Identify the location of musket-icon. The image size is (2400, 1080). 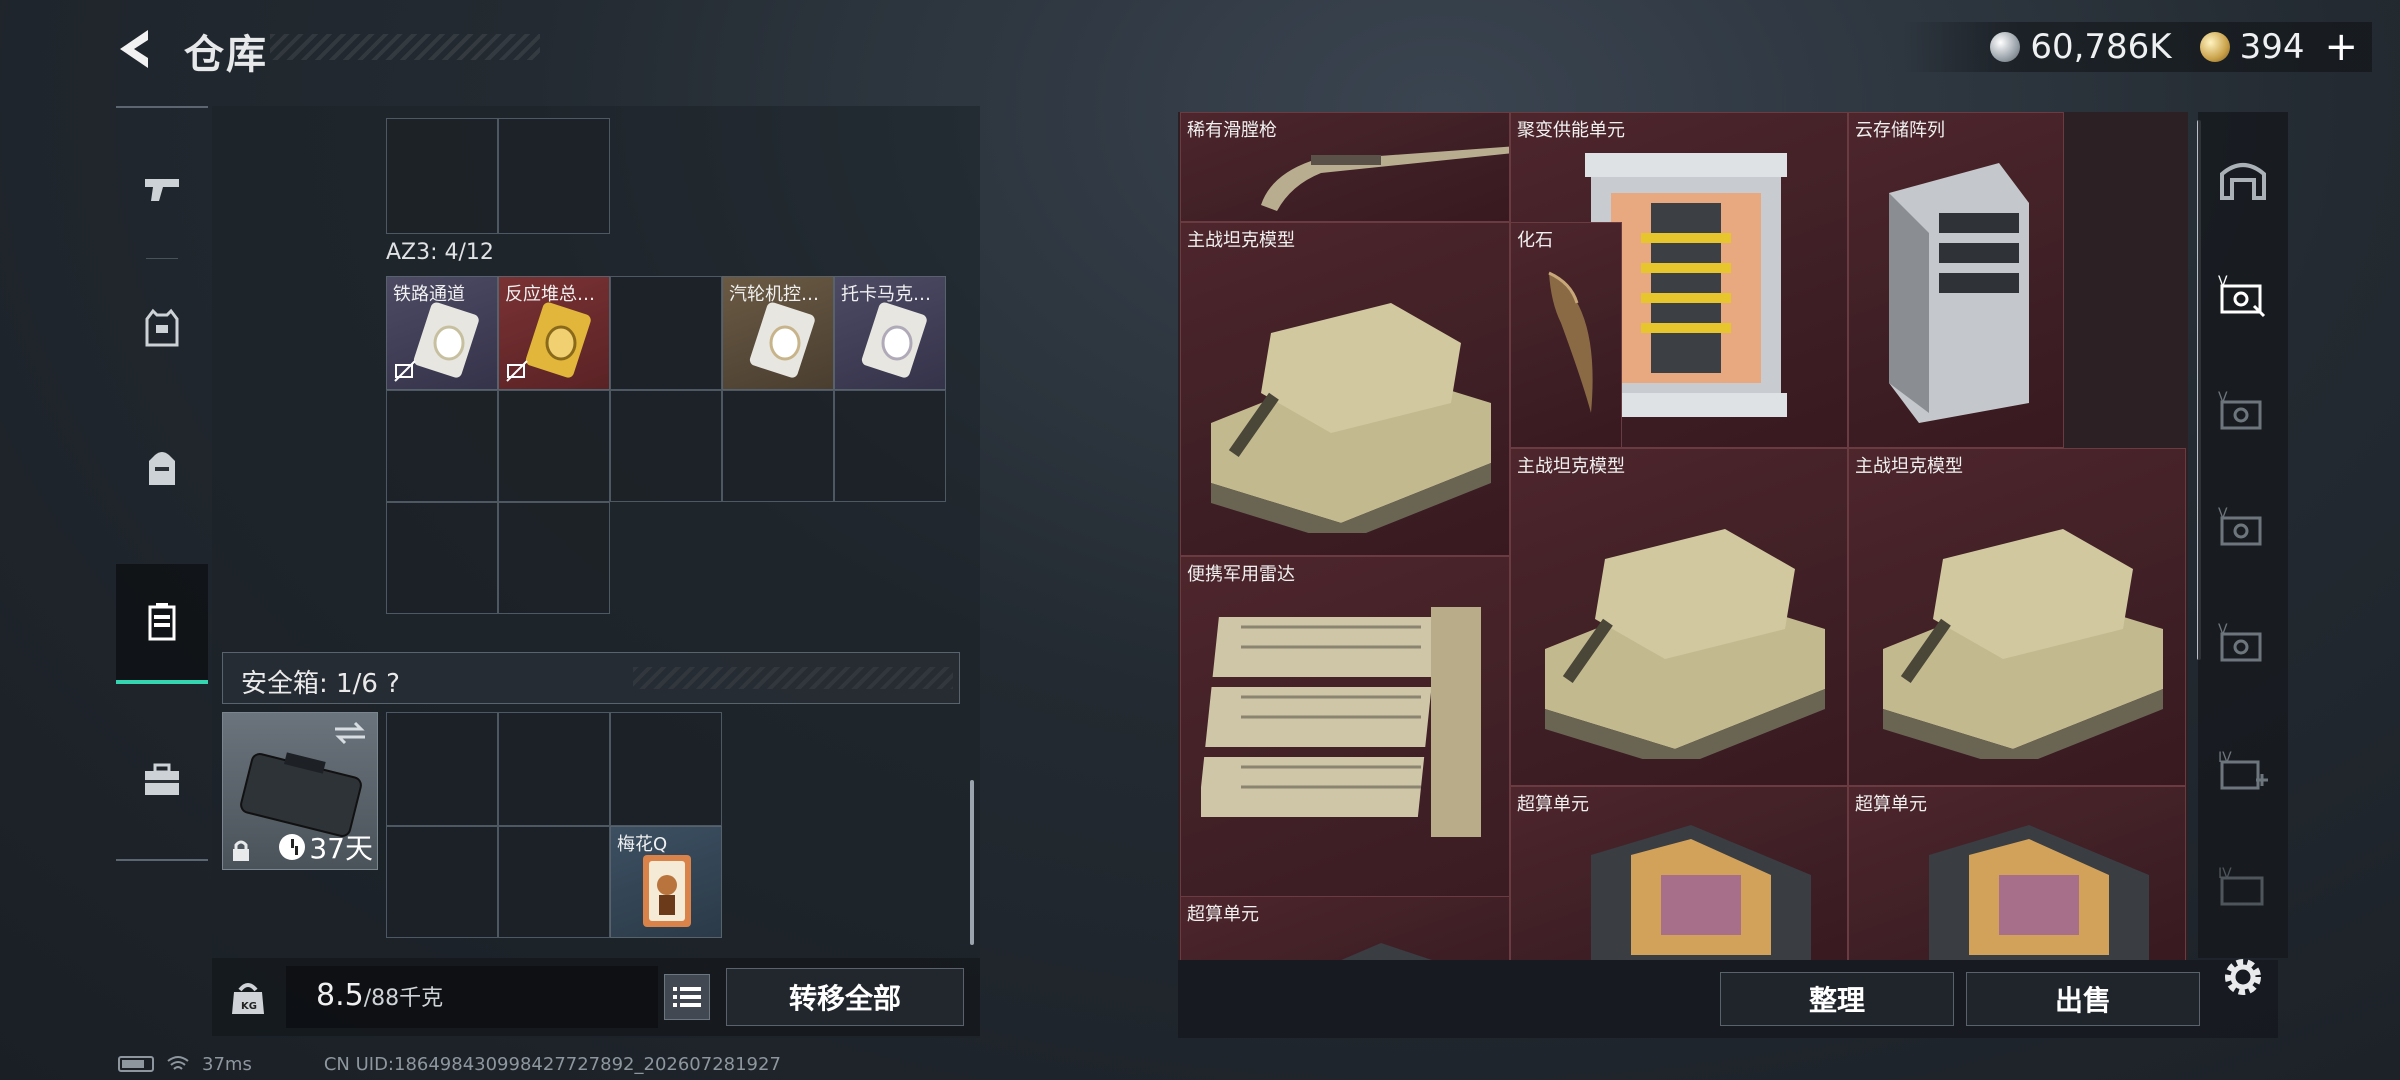
(1385, 178).